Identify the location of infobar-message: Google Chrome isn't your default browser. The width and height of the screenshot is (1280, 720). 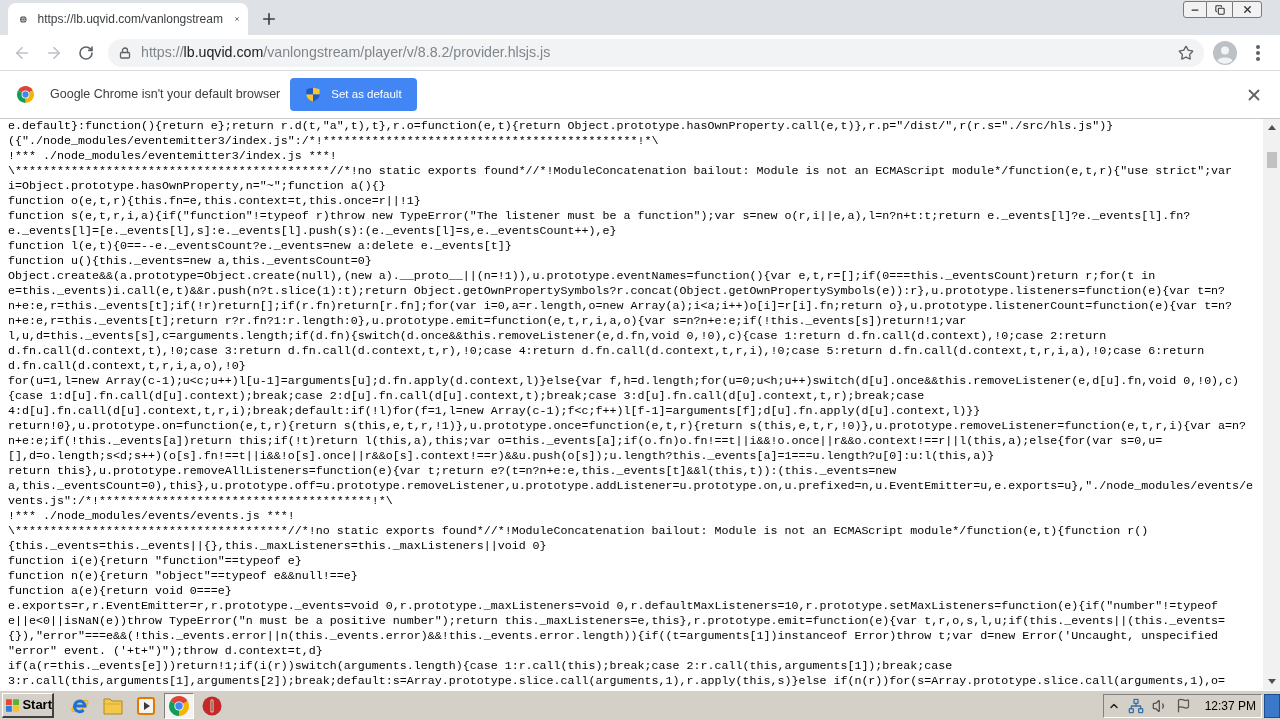
(165, 95).